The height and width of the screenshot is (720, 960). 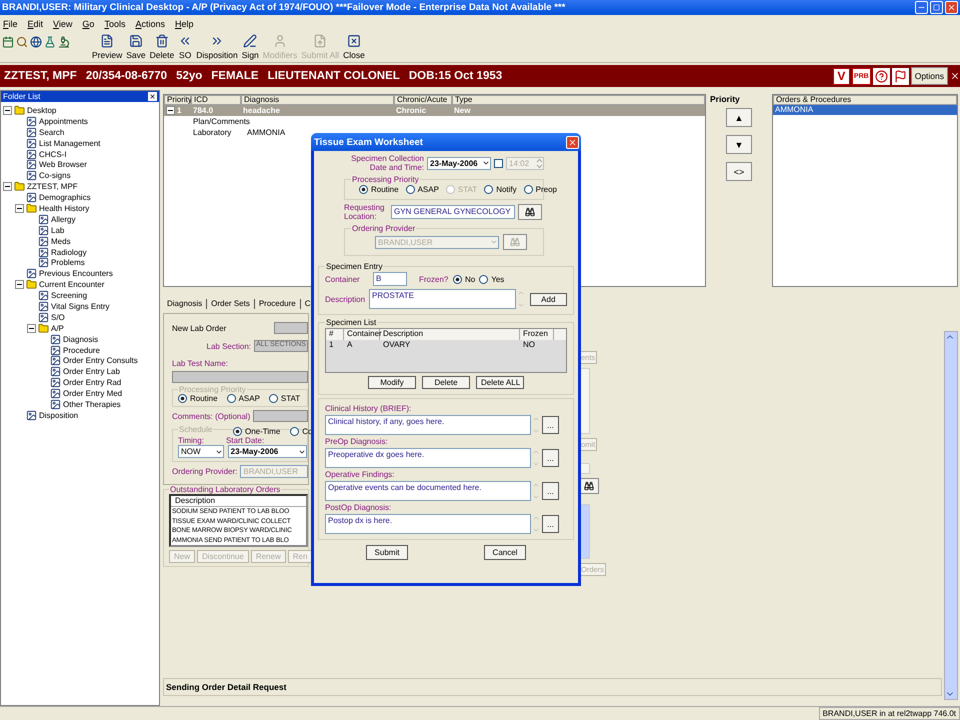 I want to click on column-header: ICD, so click(x=216, y=100).